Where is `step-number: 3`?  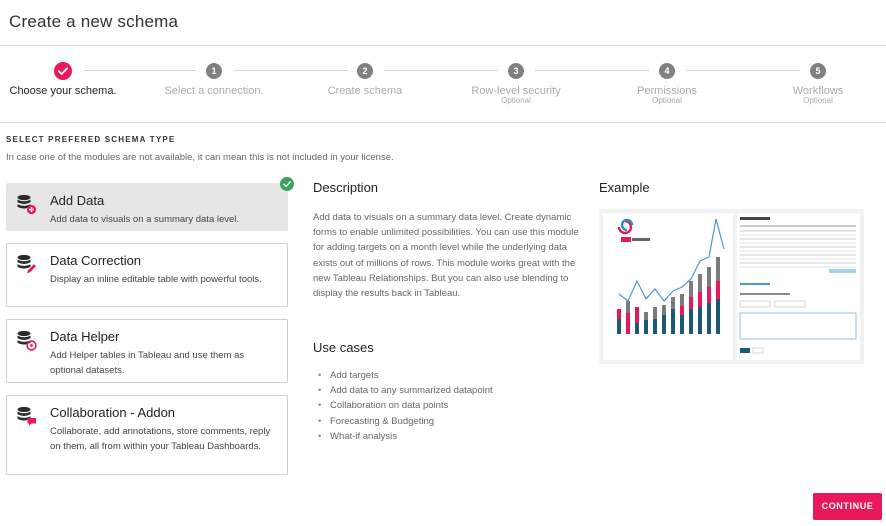 step-number: 3 is located at coordinates (516, 71).